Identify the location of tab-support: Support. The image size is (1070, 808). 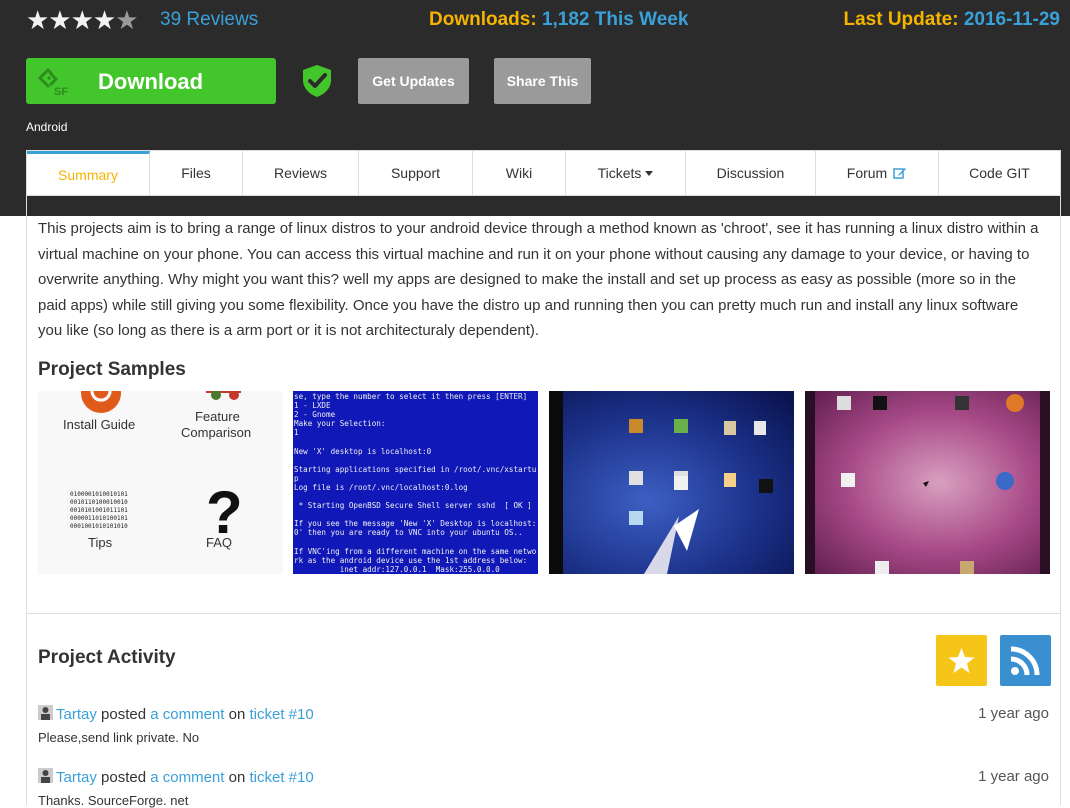
(416, 173).